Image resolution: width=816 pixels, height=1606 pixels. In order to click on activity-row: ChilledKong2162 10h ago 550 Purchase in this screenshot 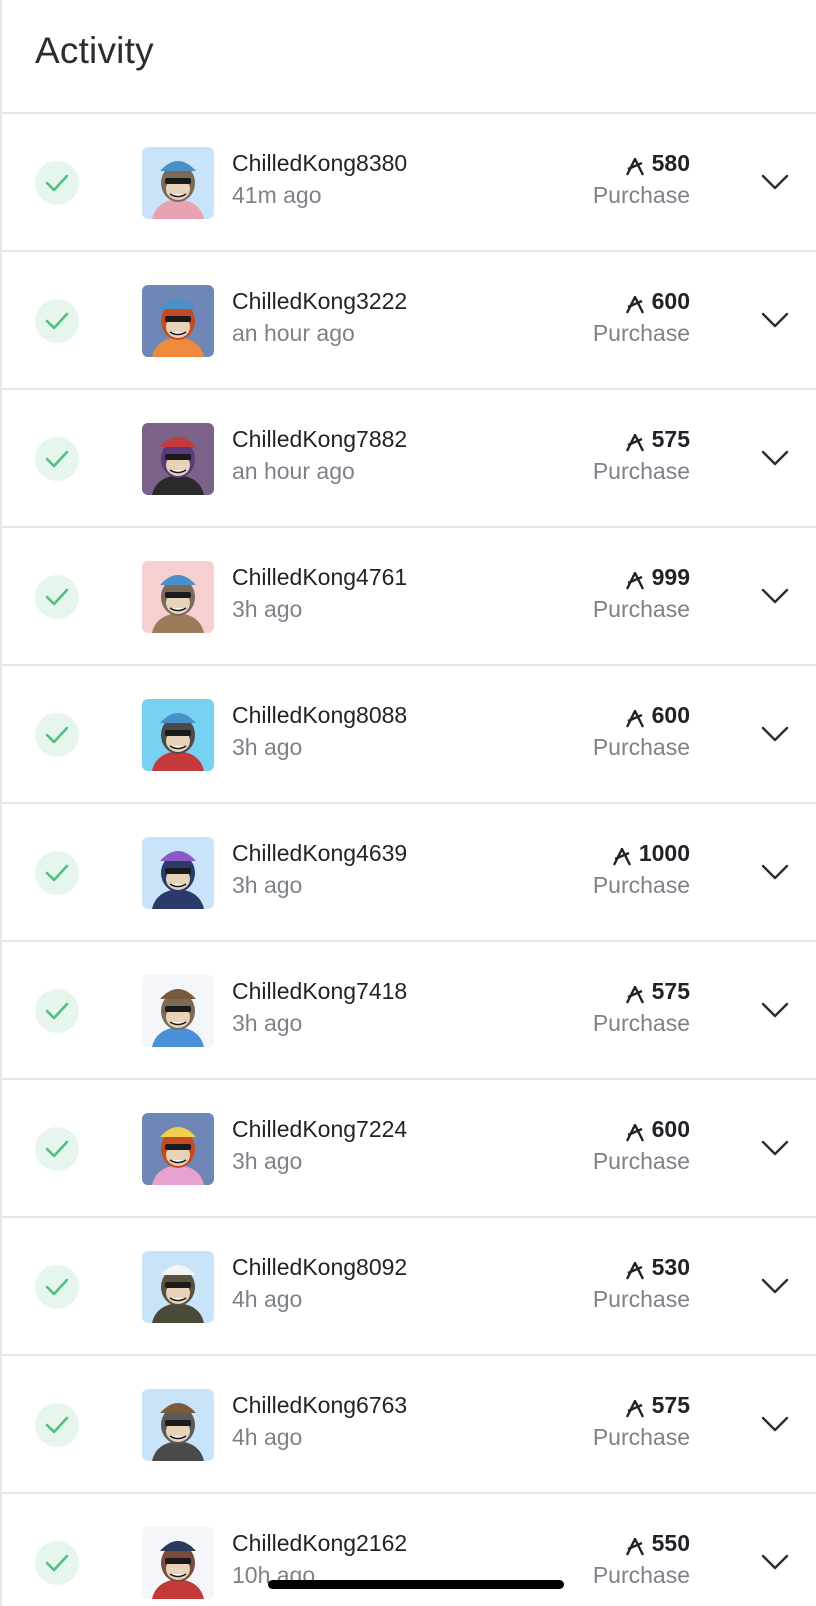, I will do `click(409, 1550)`.